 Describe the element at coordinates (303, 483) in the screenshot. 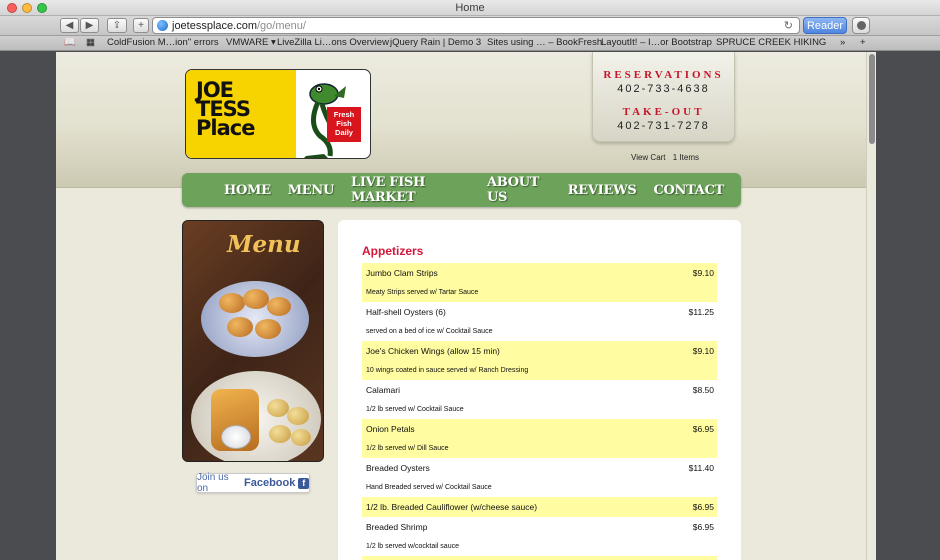

I see `facebook-icon: f` at that location.